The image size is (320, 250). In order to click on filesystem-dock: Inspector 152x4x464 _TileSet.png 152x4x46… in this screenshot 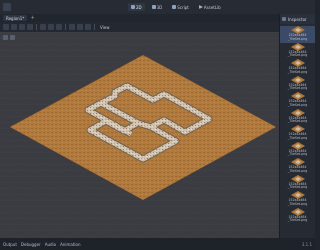, I will do `click(297, 126)`.